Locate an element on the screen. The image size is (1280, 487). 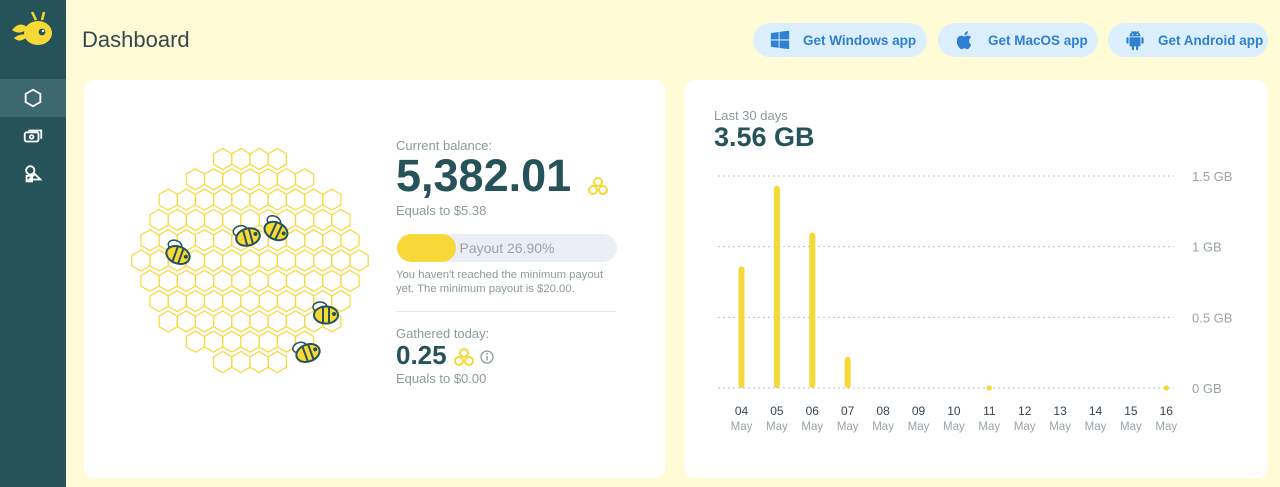
current-balance-value: 5,382.01 is located at coordinates (484, 175).